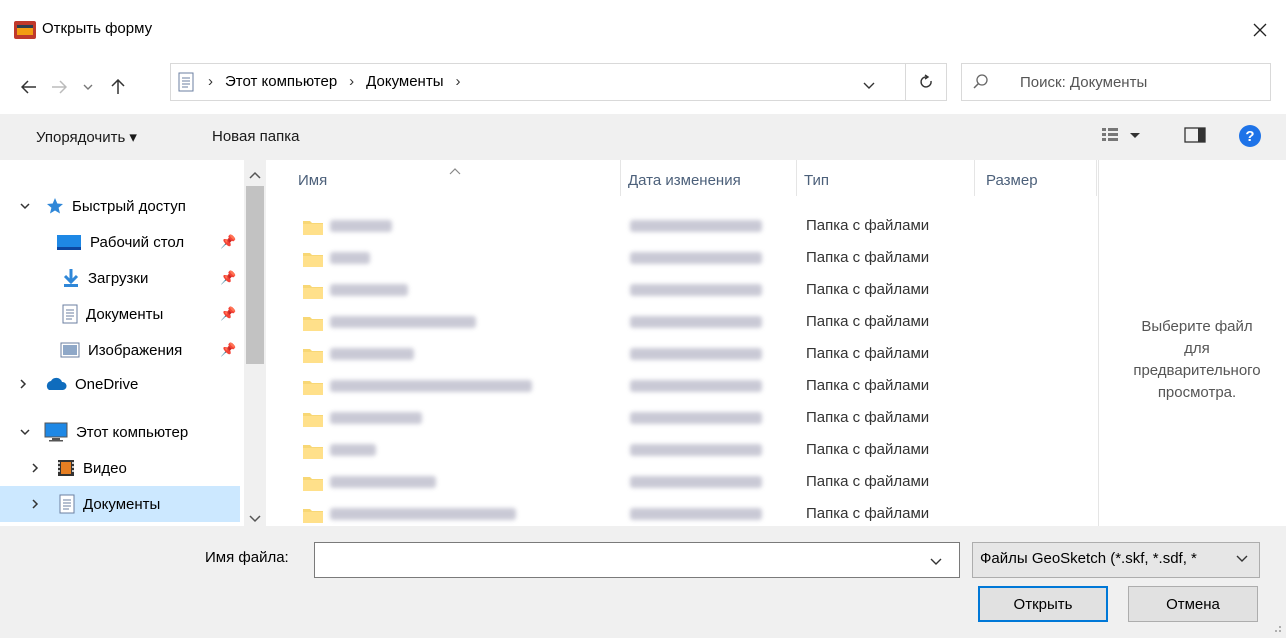  What do you see at coordinates (105, 468) in the screenshot?
I see `nav-label: Видео` at bounding box center [105, 468].